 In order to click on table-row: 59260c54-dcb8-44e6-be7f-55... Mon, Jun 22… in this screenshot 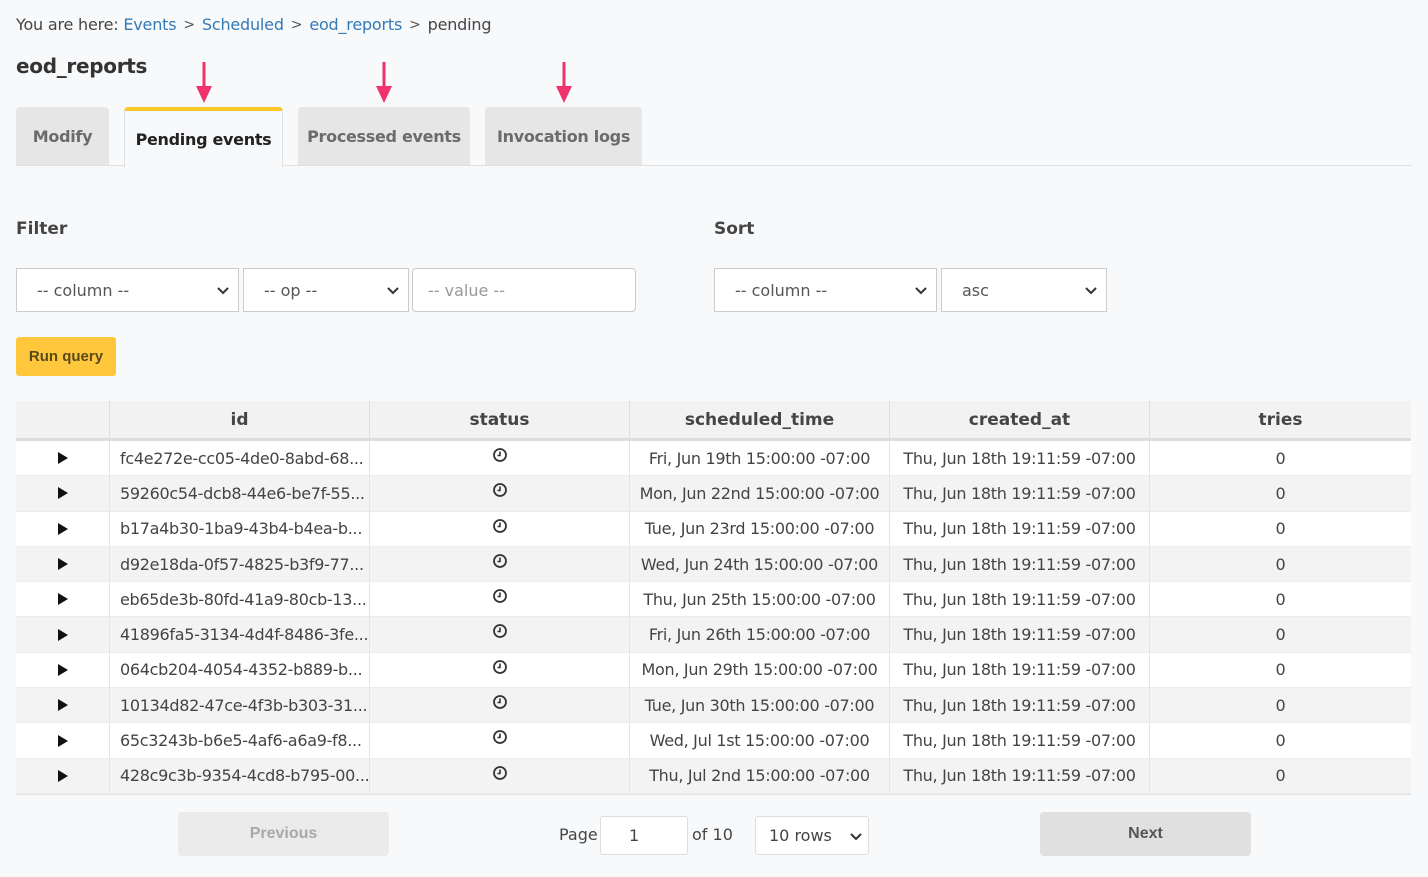, I will do `click(713, 494)`.